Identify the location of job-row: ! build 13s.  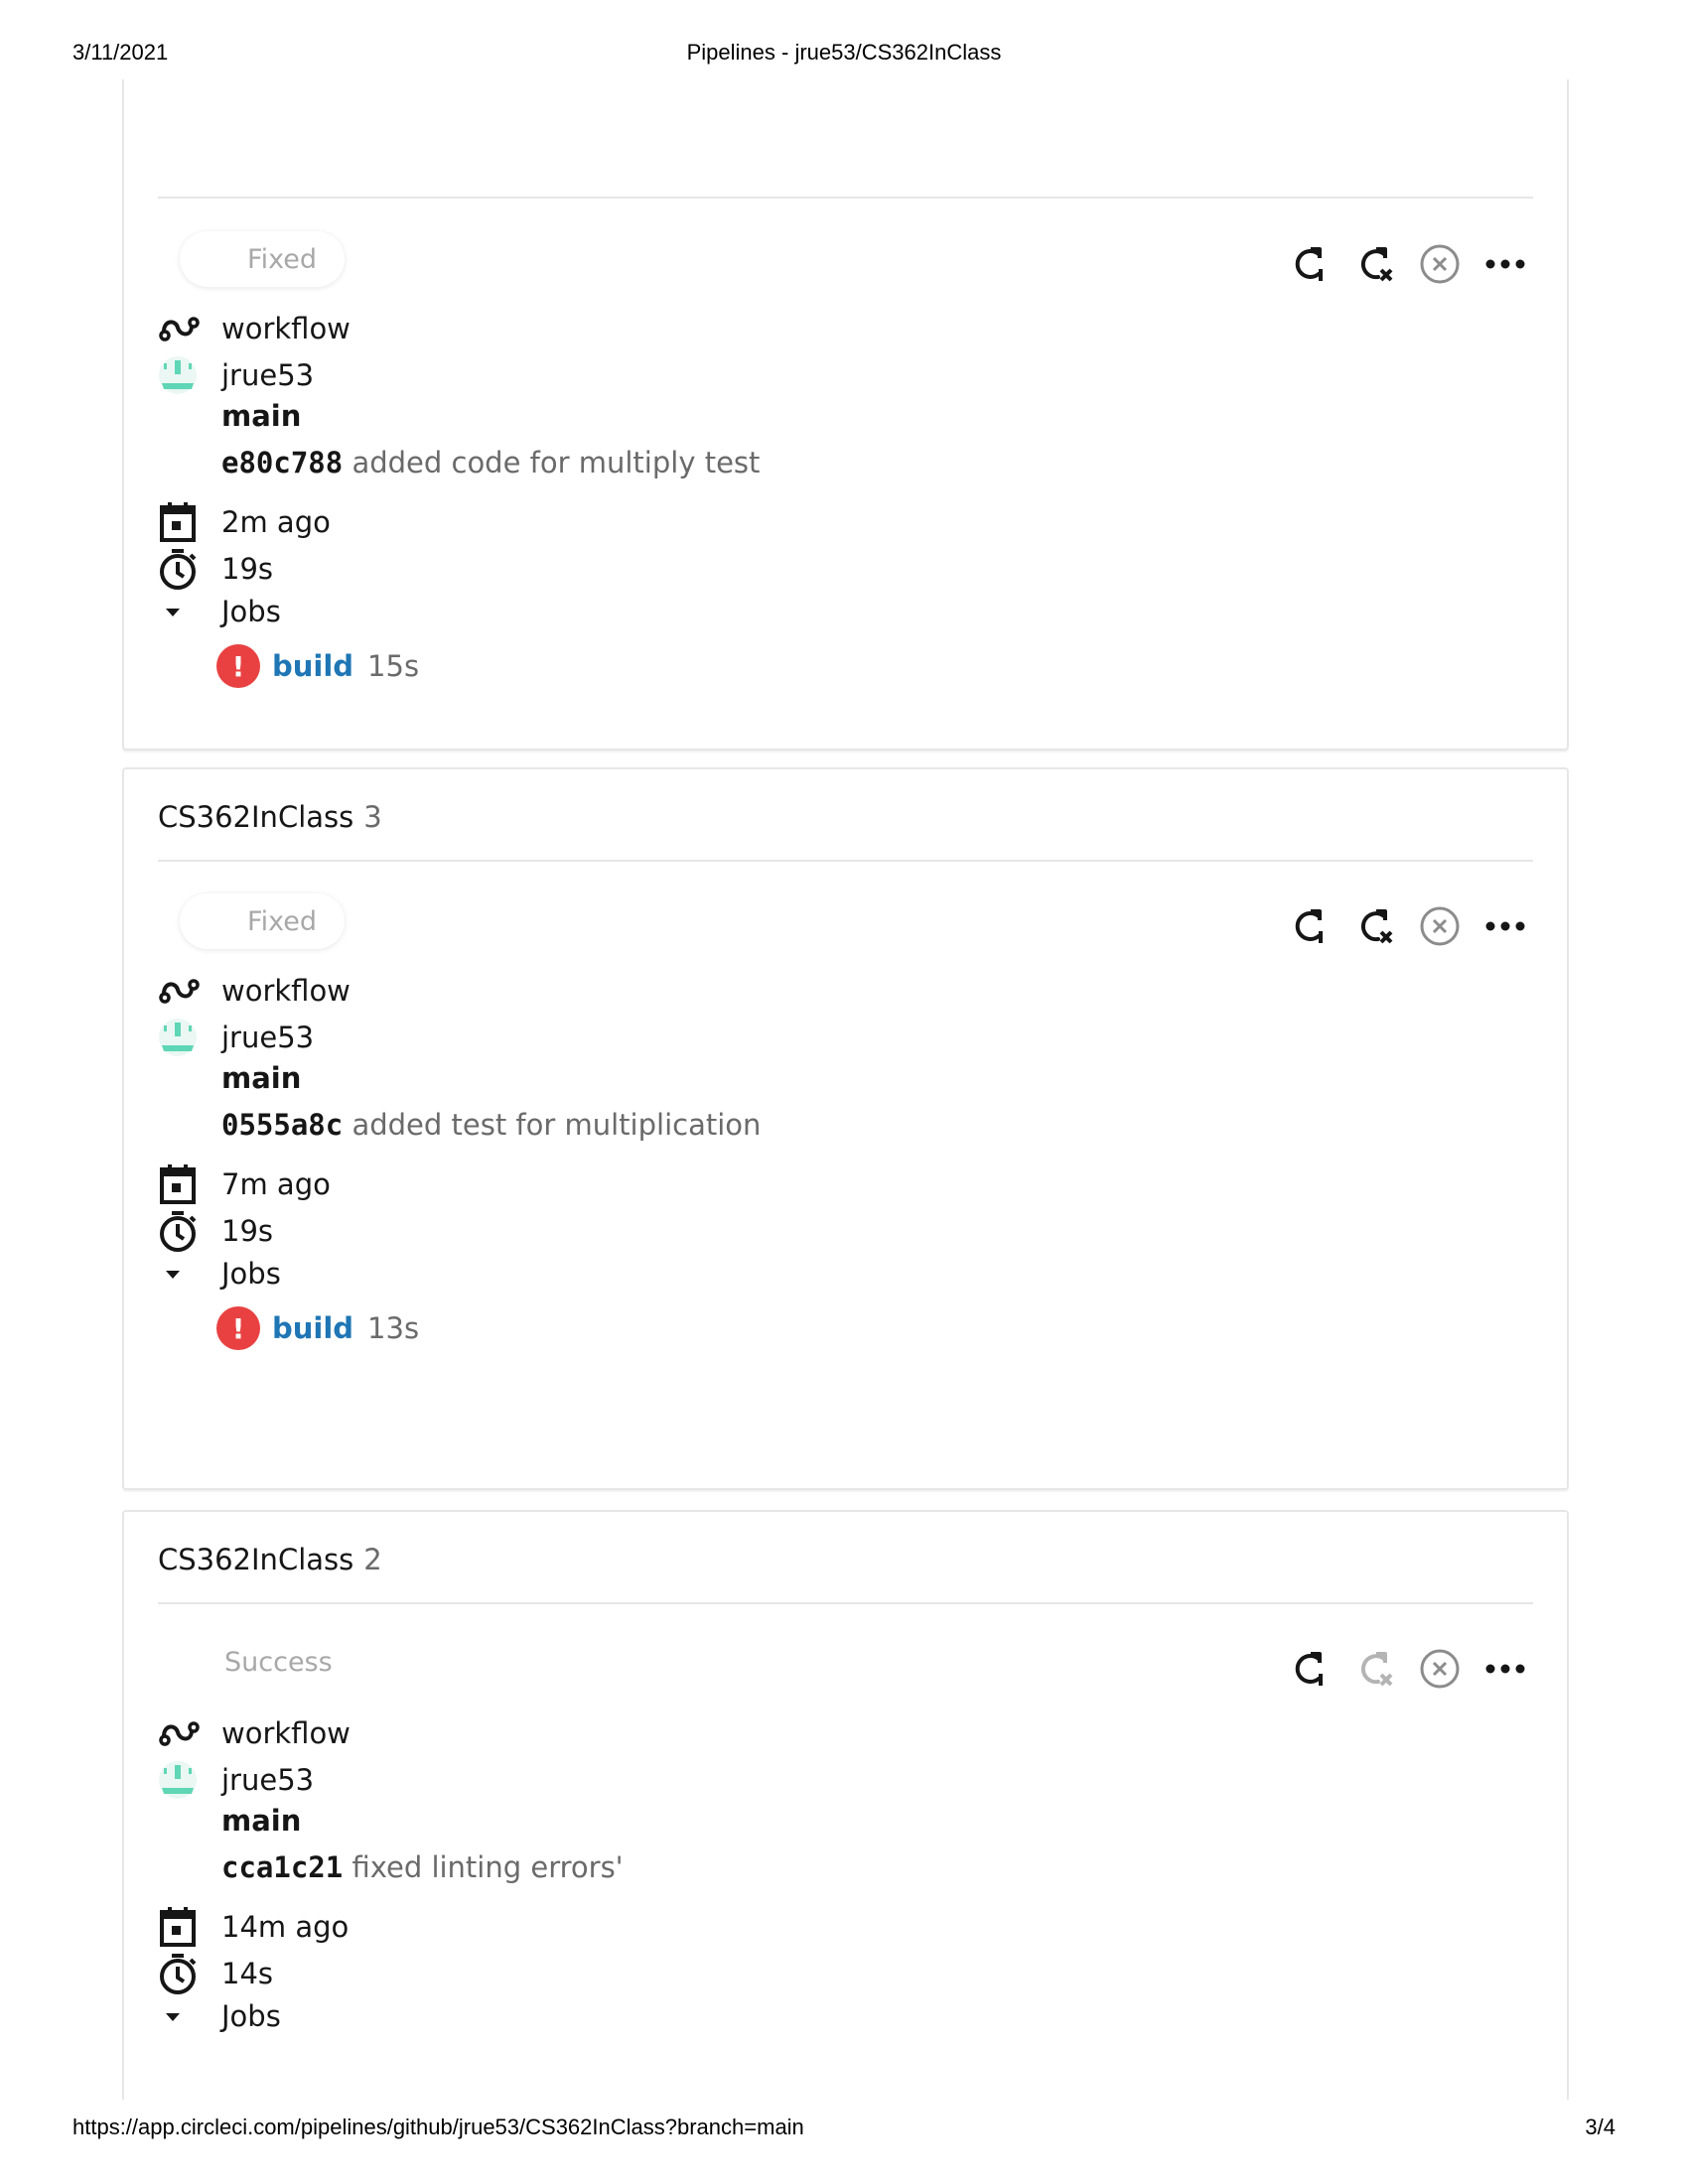
(317, 1328).